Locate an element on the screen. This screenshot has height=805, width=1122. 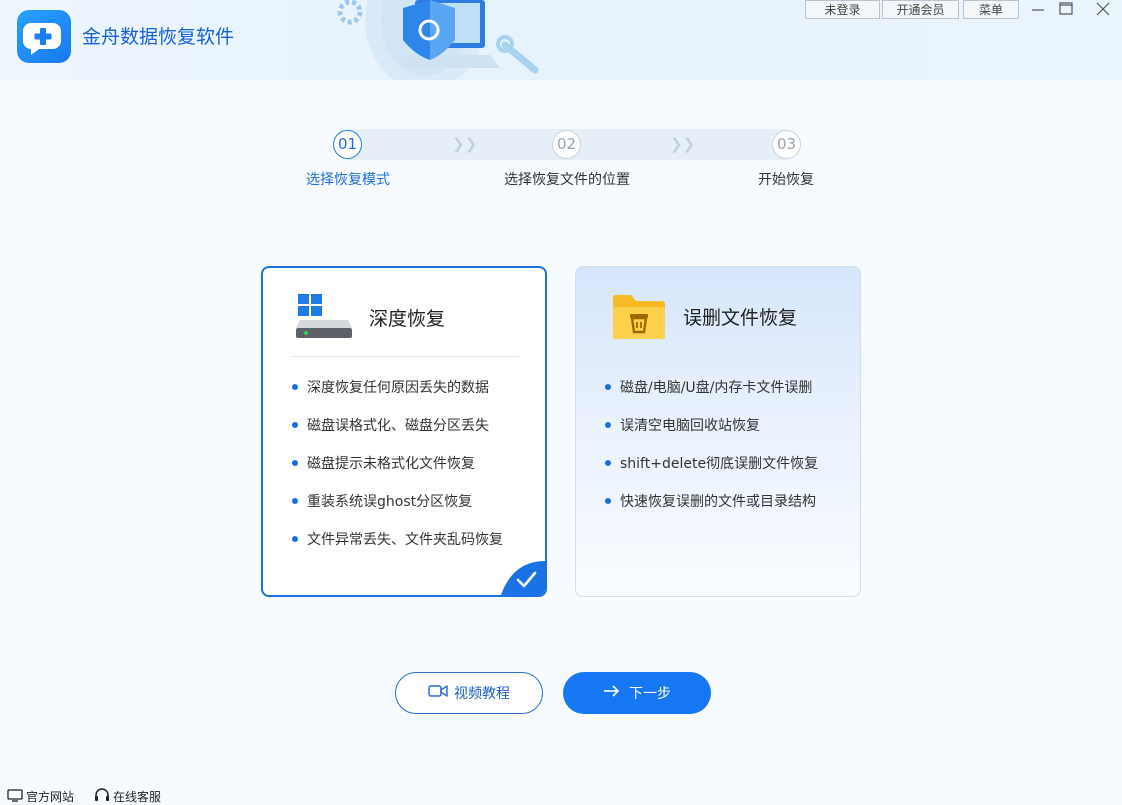
title-bar: 金舟数据恢复软件 未登录 开通会员 菜单 is located at coordinates (561, 40).